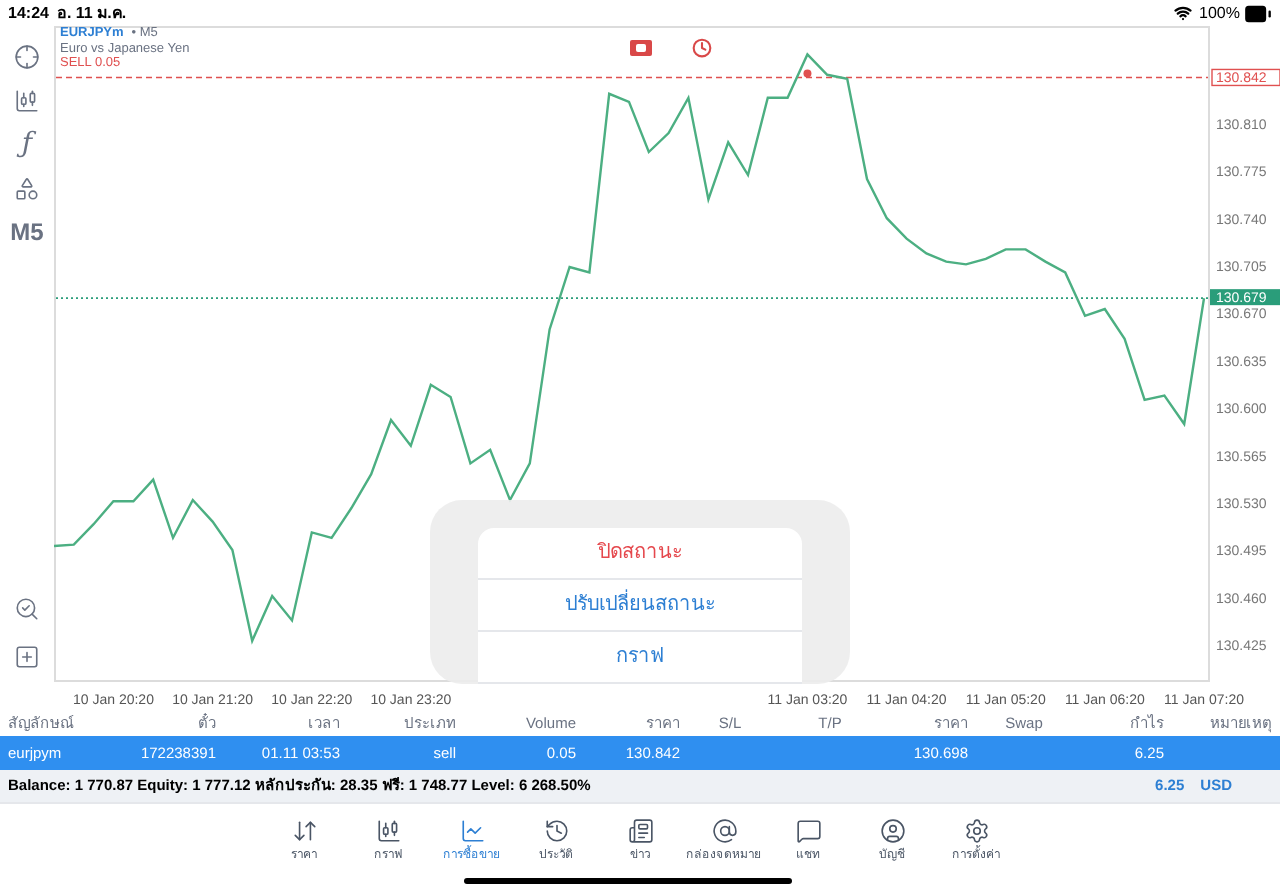 This screenshot has height=894, width=1280. Describe the element at coordinates (472, 831) in the screenshot. I see `line-chart-icon` at that location.